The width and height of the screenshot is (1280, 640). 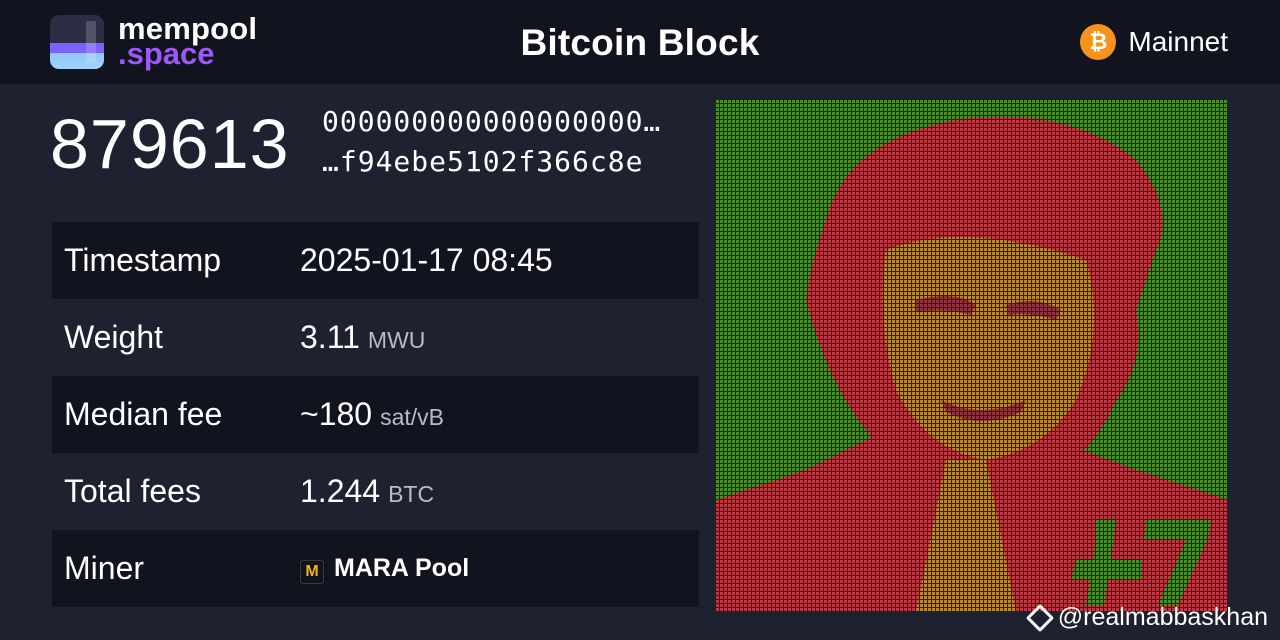 What do you see at coordinates (143, 414) in the screenshot?
I see `median-fee-label: Median fee` at bounding box center [143, 414].